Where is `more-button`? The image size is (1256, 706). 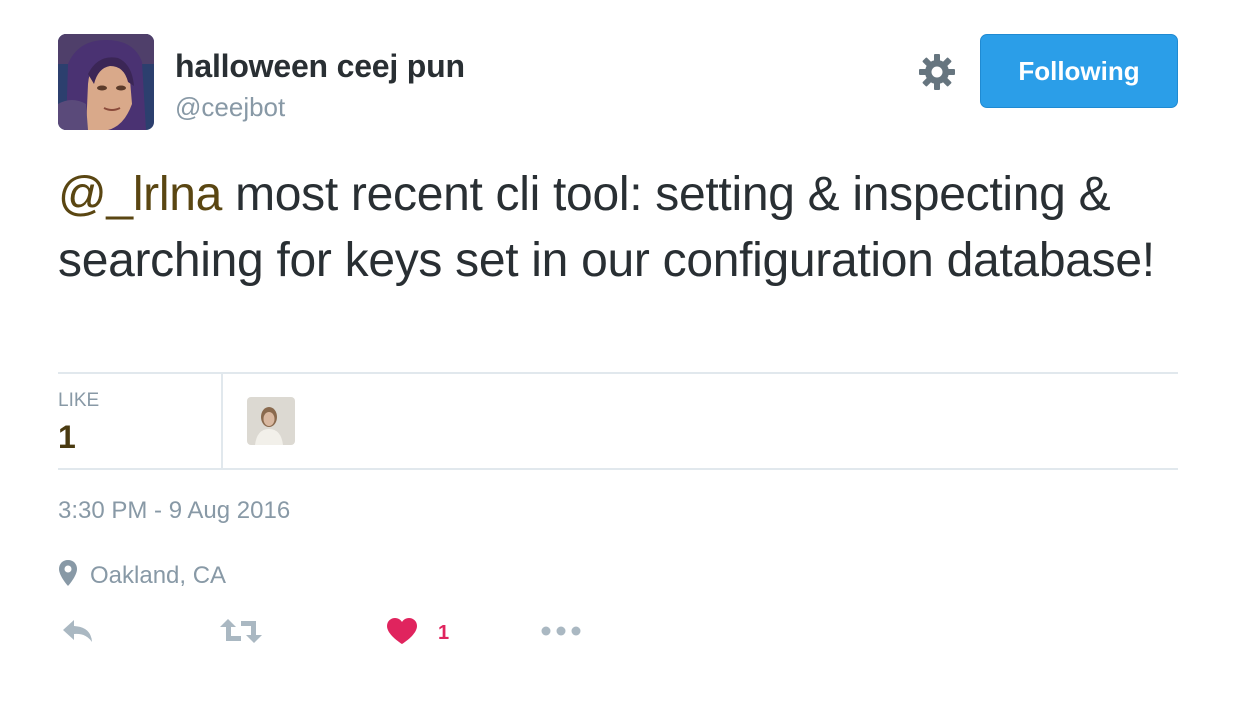
more-button is located at coordinates (561, 633).